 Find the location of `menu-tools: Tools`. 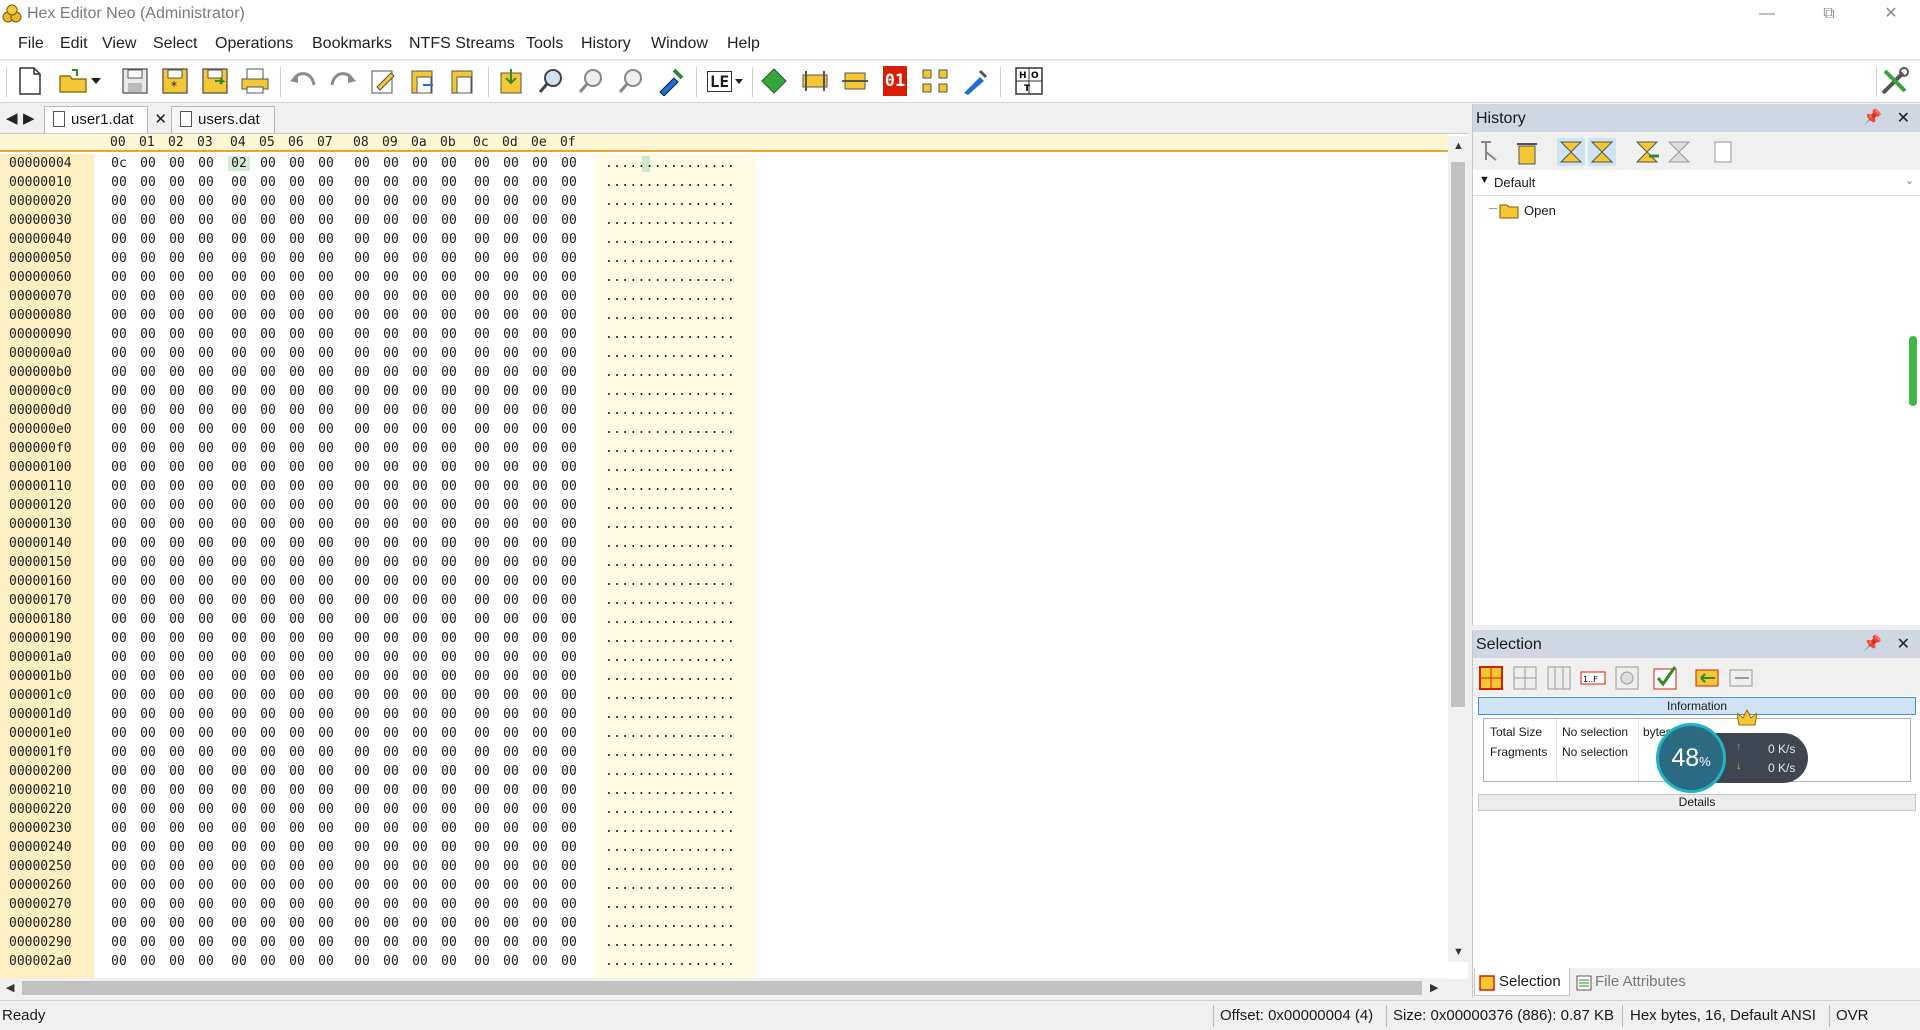

menu-tools: Tools is located at coordinates (544, 44).